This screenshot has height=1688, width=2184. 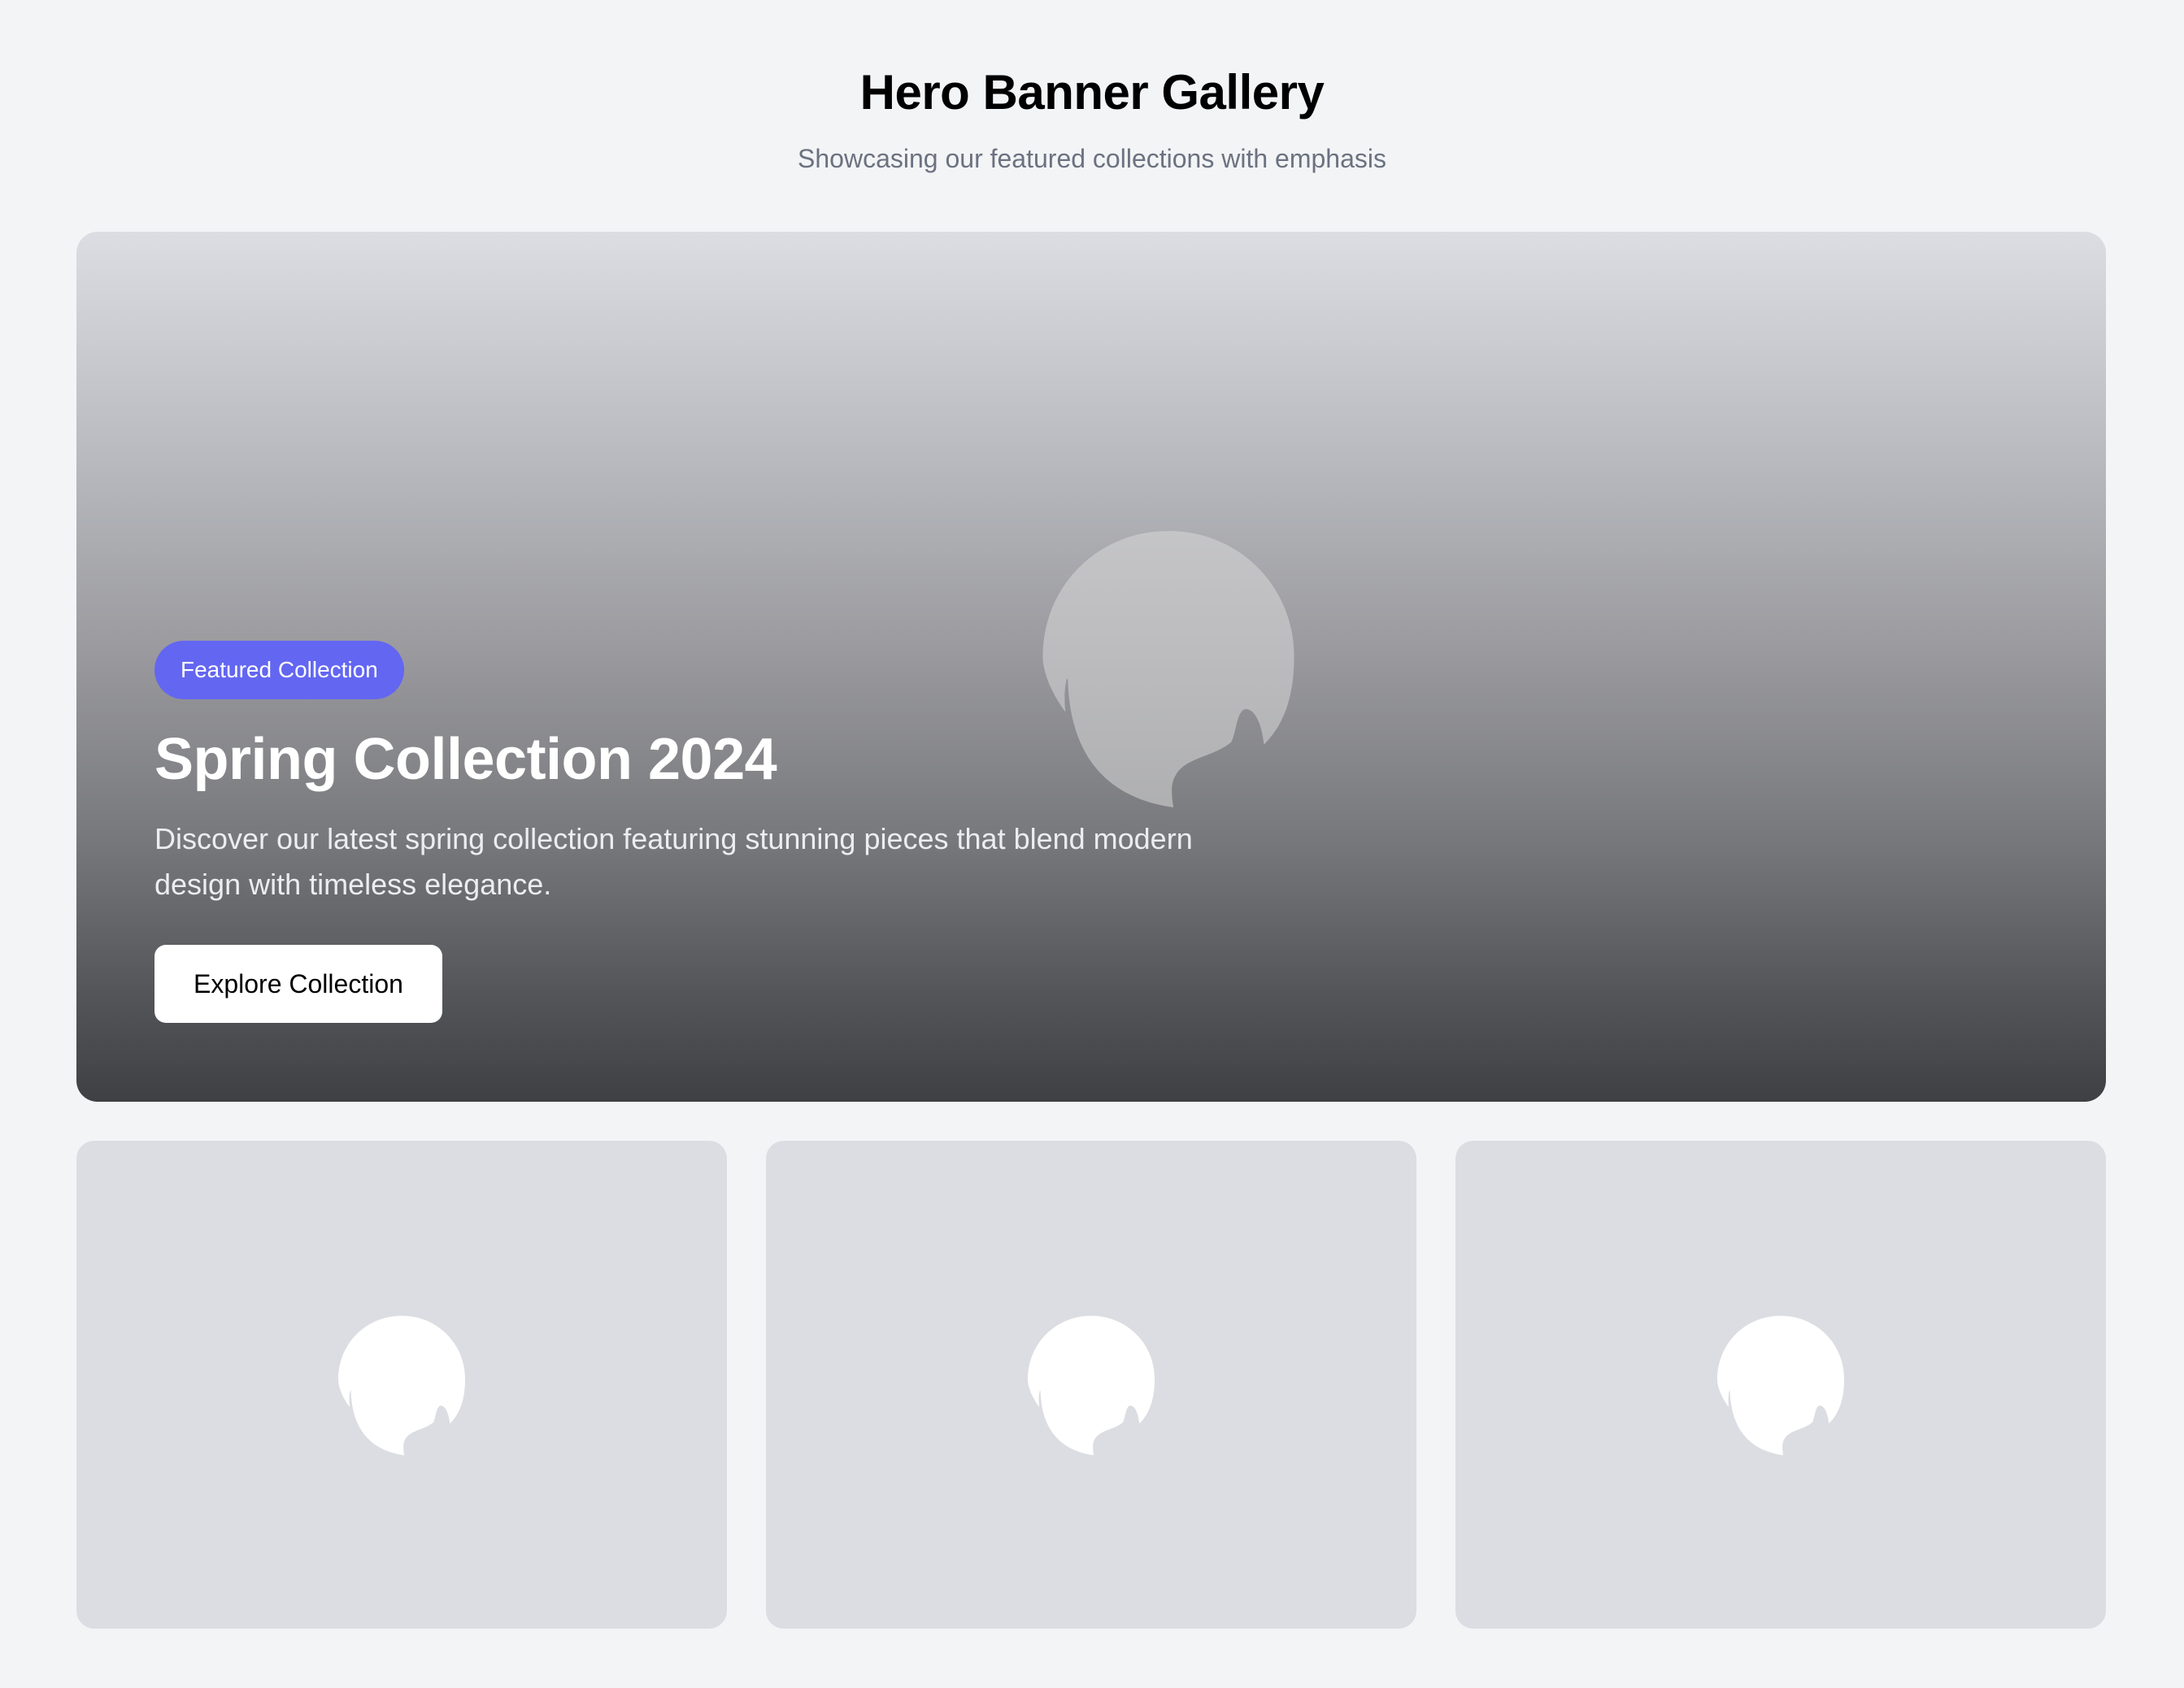 What do you see at coordinates (1092, 92) in the screenshot?
I see `page-title: Hero Banner Gallery` at bounding box center [1092, 92].